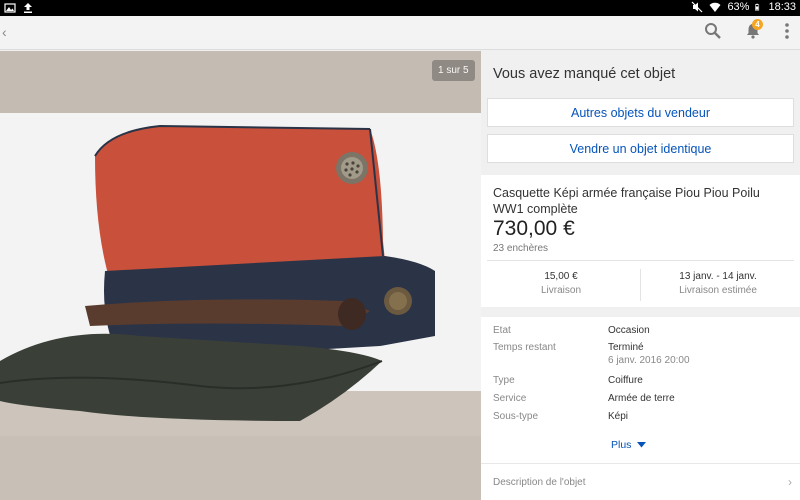 Image resolution: width=800 pixels, height=500 pixels. What do you see at coordinates (524, 347) in the screenshot?
I see `spec-key: Temps restant` at bounding box center [524, 347].